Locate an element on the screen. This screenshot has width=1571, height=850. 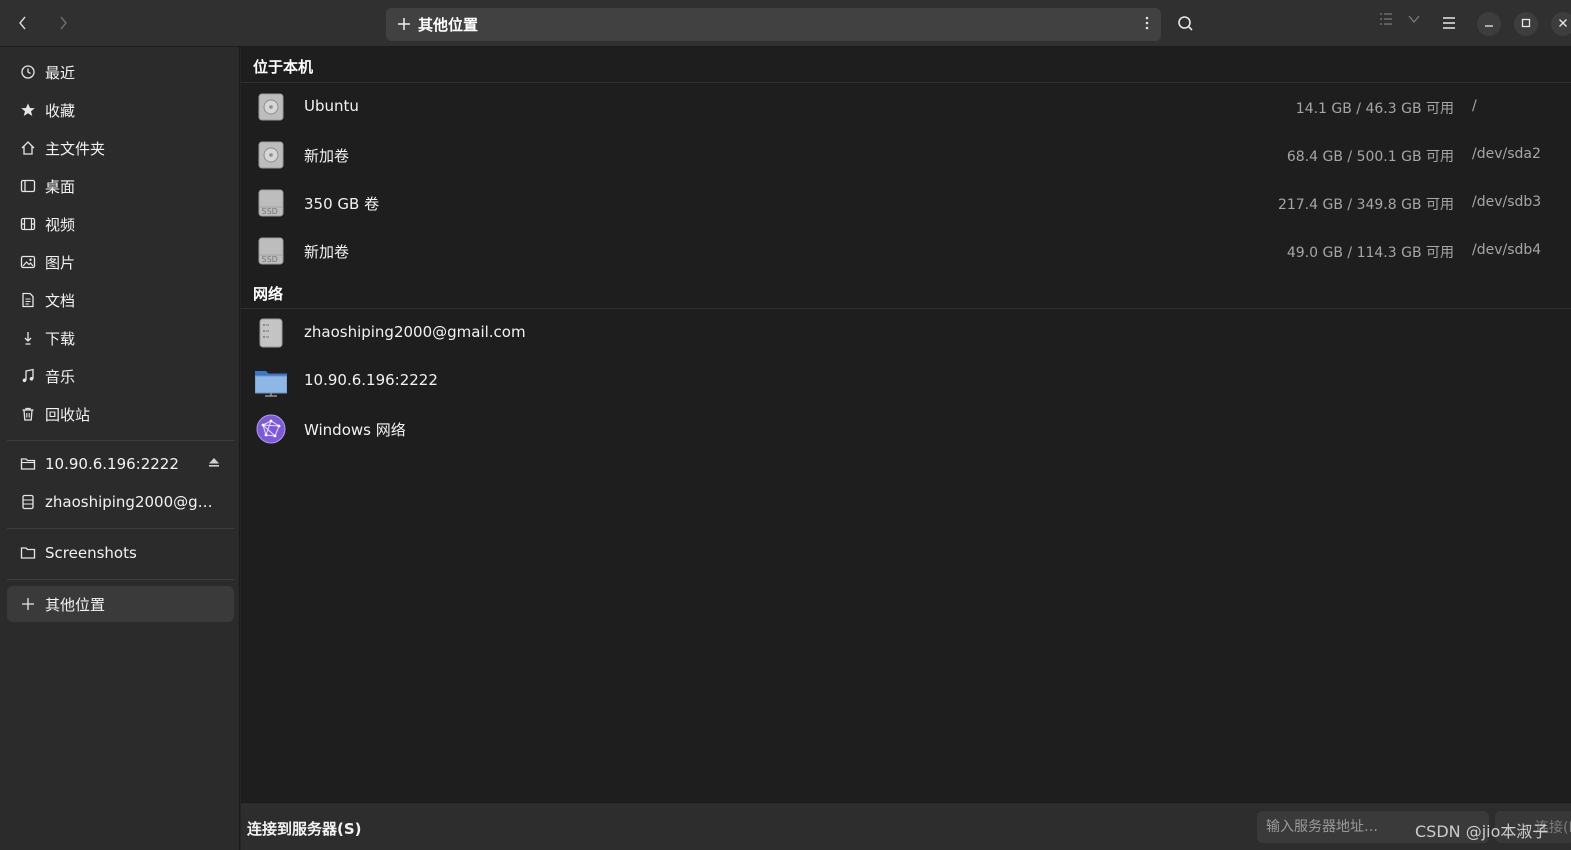
search-button is located at coordinates (1186, 24).